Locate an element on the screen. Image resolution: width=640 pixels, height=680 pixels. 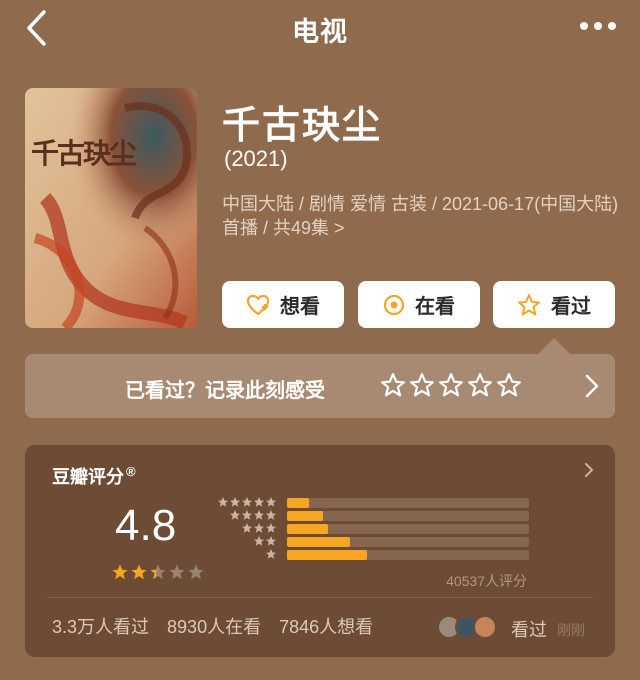
rating-score: 4.8 is located at coordinates (146, 525).